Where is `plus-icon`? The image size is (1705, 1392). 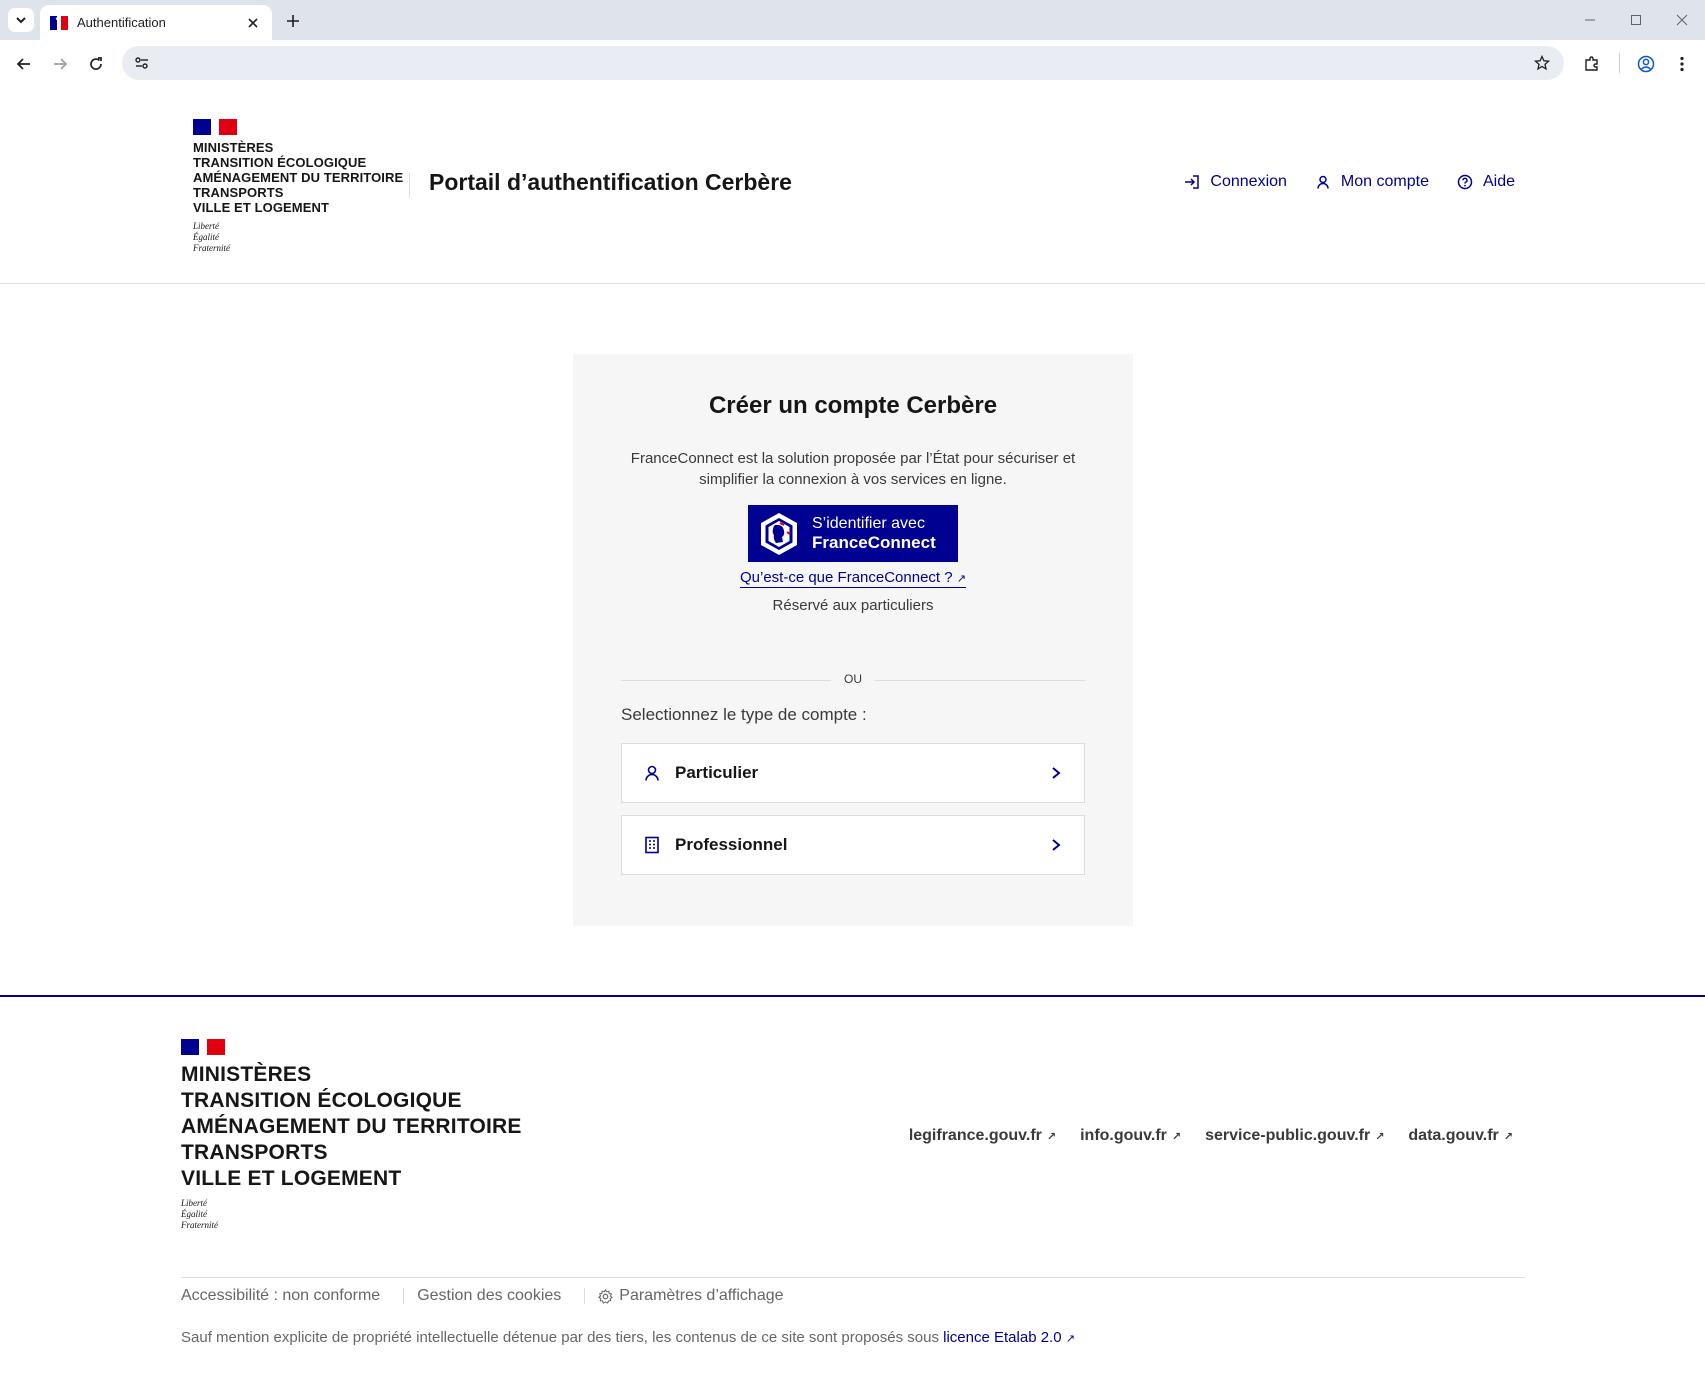 plus-icon is located at coordinates (293, 21).